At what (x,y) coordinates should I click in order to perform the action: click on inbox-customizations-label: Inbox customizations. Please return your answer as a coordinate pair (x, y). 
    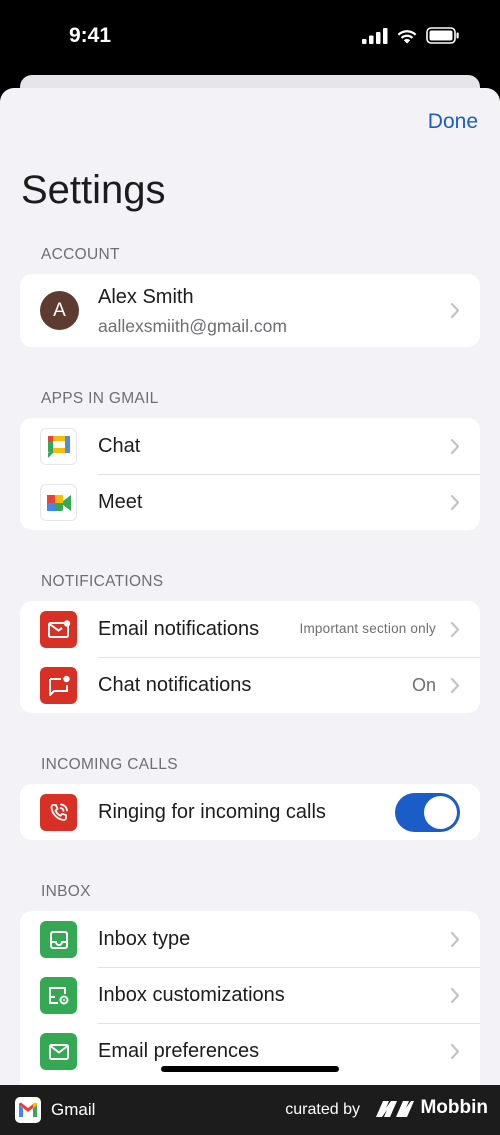
    Looking at the image, I should click on (191, 995).